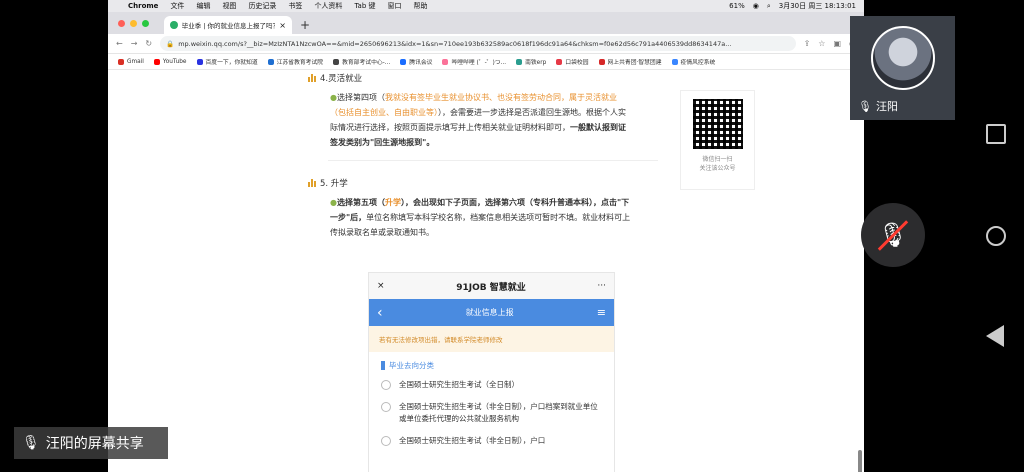  What do you see at coordinates (145, 23) in the screenshot?
I see `maximize-window-icon` at bounding box center [145, 23].